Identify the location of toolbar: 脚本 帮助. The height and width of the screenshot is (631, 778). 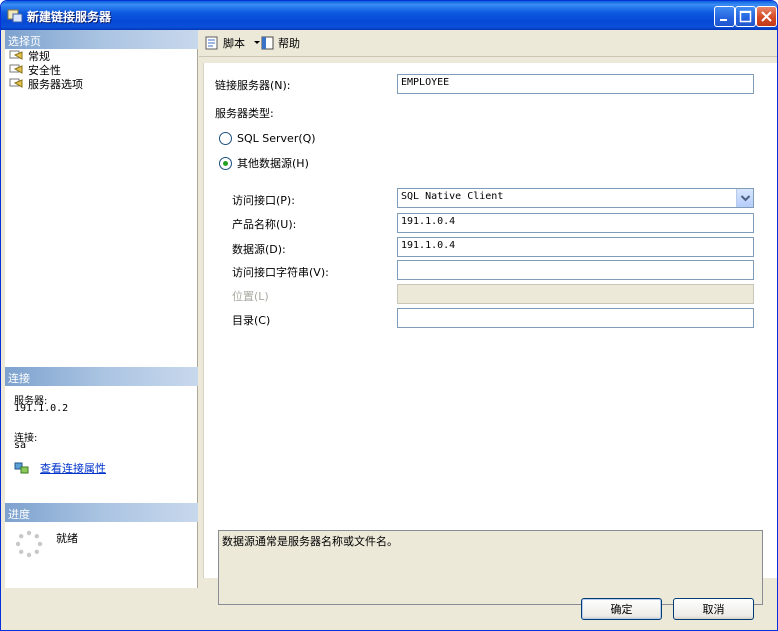
(488, 43).